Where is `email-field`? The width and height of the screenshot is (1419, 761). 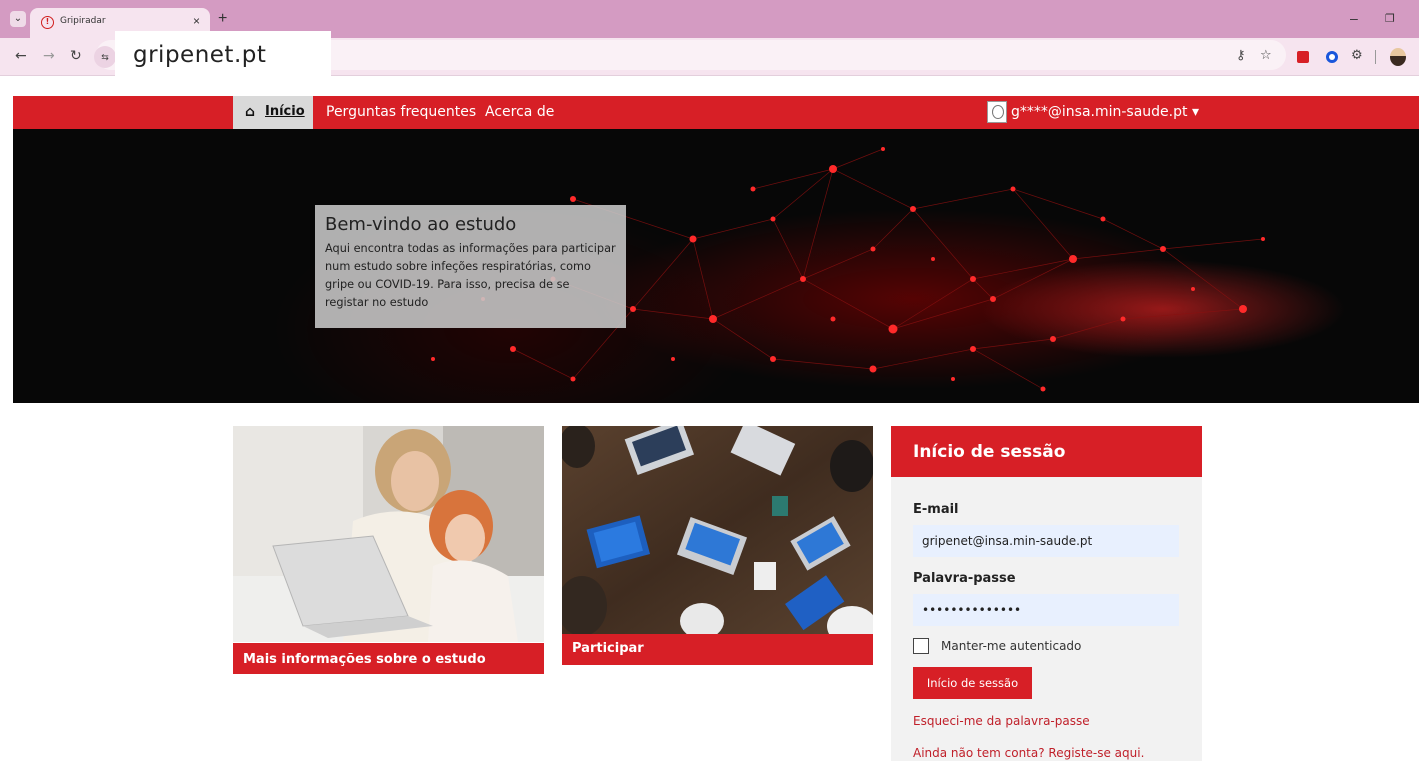
email-field is located at coordinates (1046, 541).